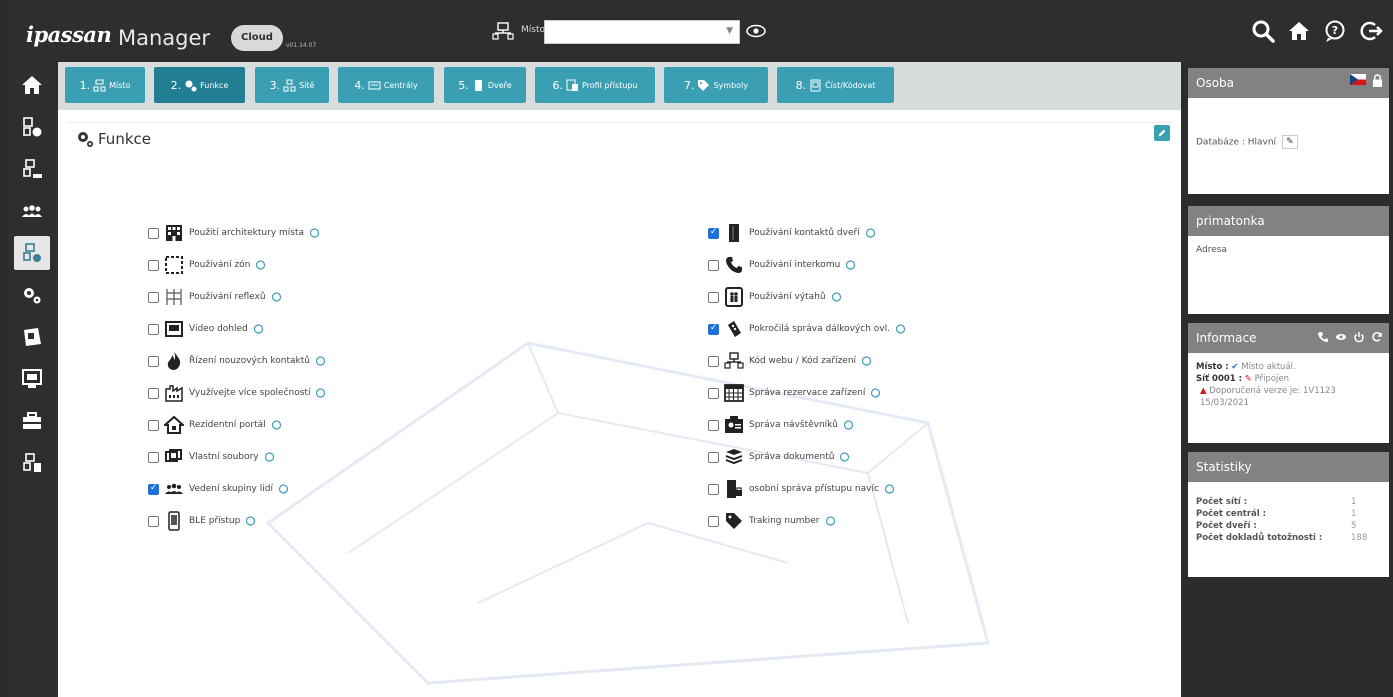 Image resolution: width=1393 pixels, height=697 pixels. What do you see at coordinates (1289, 142) in the screenshot?
I see `pencil-icon: ✎` at bounding box center [1289, 142].